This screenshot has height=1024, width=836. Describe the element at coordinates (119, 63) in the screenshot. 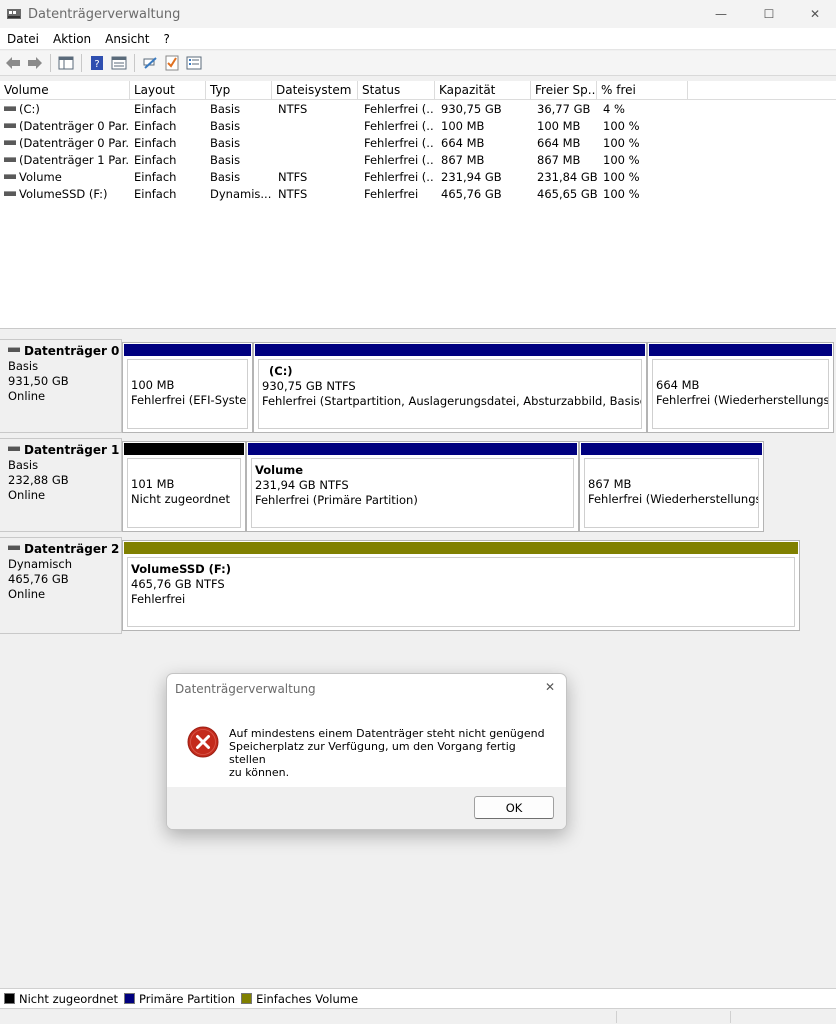

I see `properties-button` at that location.